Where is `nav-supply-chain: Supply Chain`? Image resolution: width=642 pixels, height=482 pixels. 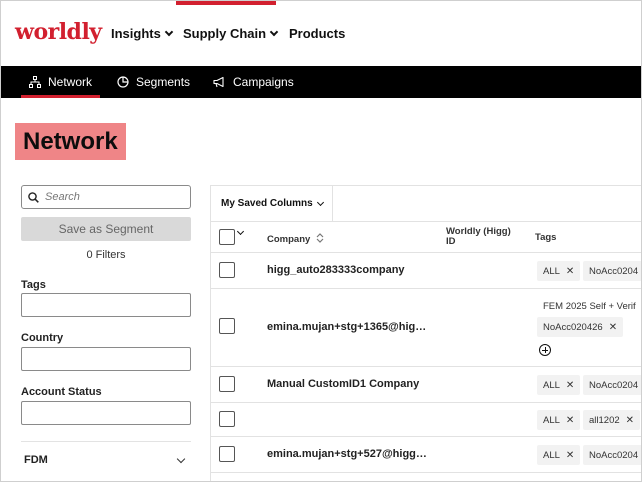
nav-supply-chain: Supply Chain is located at coordinates (231, 33).